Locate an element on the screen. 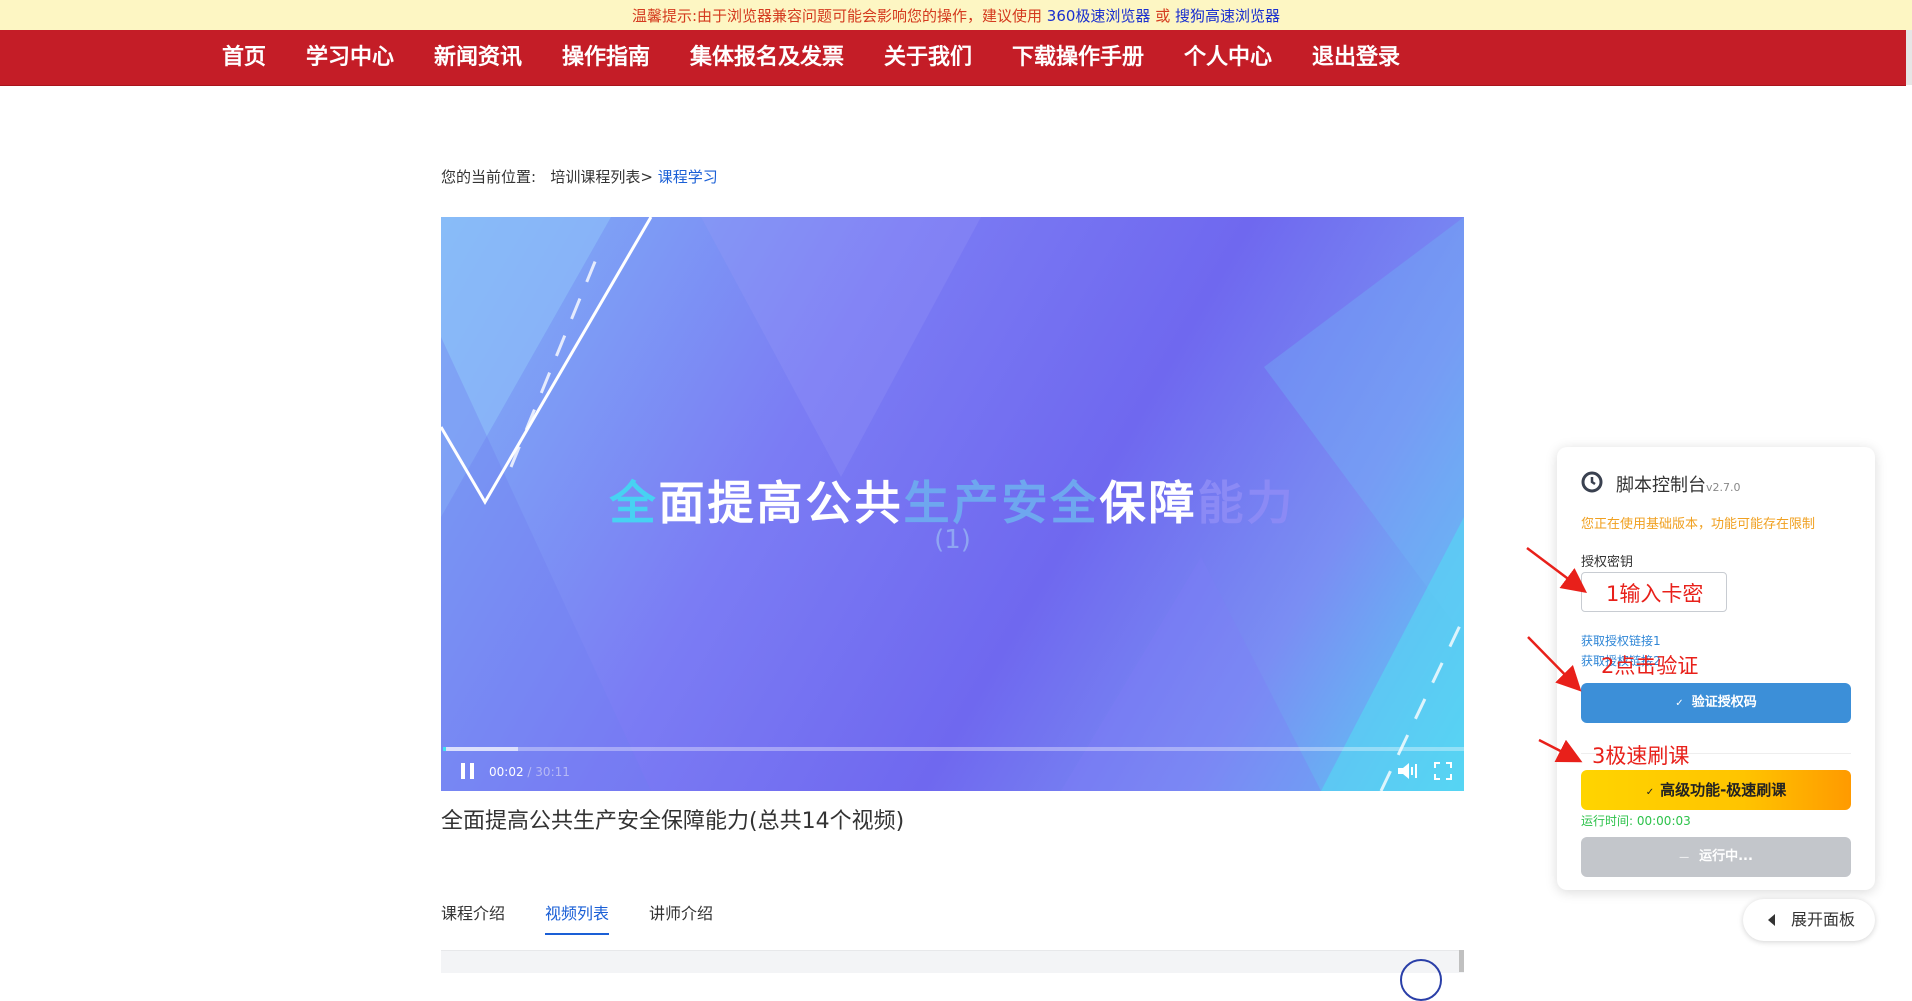 The height and width of the screenshot is (1001, 1912). video-title-part: 面提高公共 is located at coordinates (781, 503).